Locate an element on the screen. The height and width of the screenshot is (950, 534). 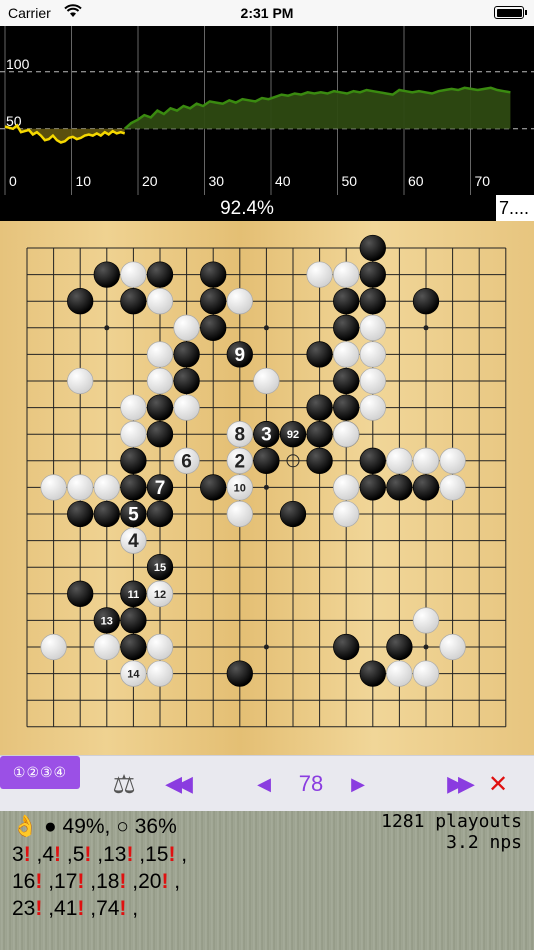
move-number-label: 3 is located at coordinates (266, 435).